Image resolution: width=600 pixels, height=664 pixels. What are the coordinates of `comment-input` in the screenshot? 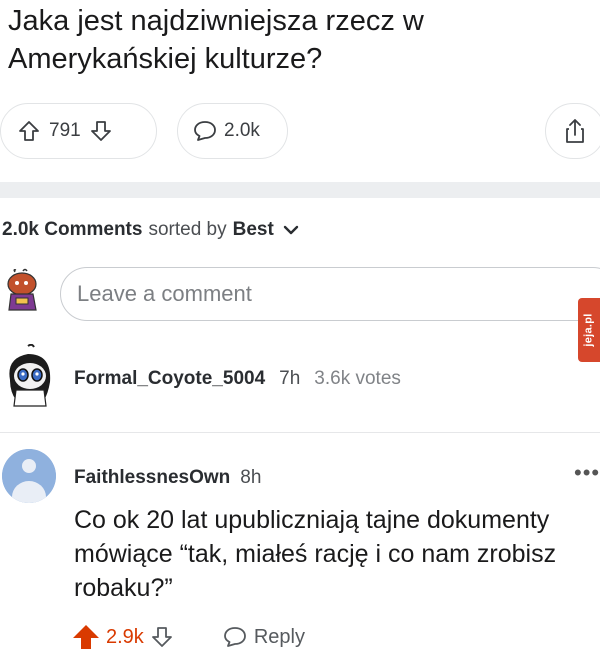 It's located at (330, 294).